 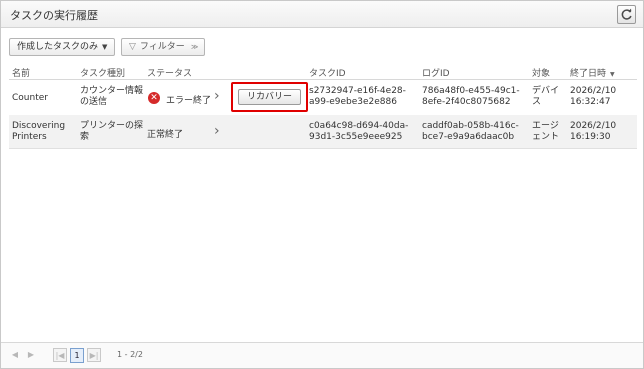 I want to click on end-time: 2026/2/10 16:19:30, so click(x=593, y=132).